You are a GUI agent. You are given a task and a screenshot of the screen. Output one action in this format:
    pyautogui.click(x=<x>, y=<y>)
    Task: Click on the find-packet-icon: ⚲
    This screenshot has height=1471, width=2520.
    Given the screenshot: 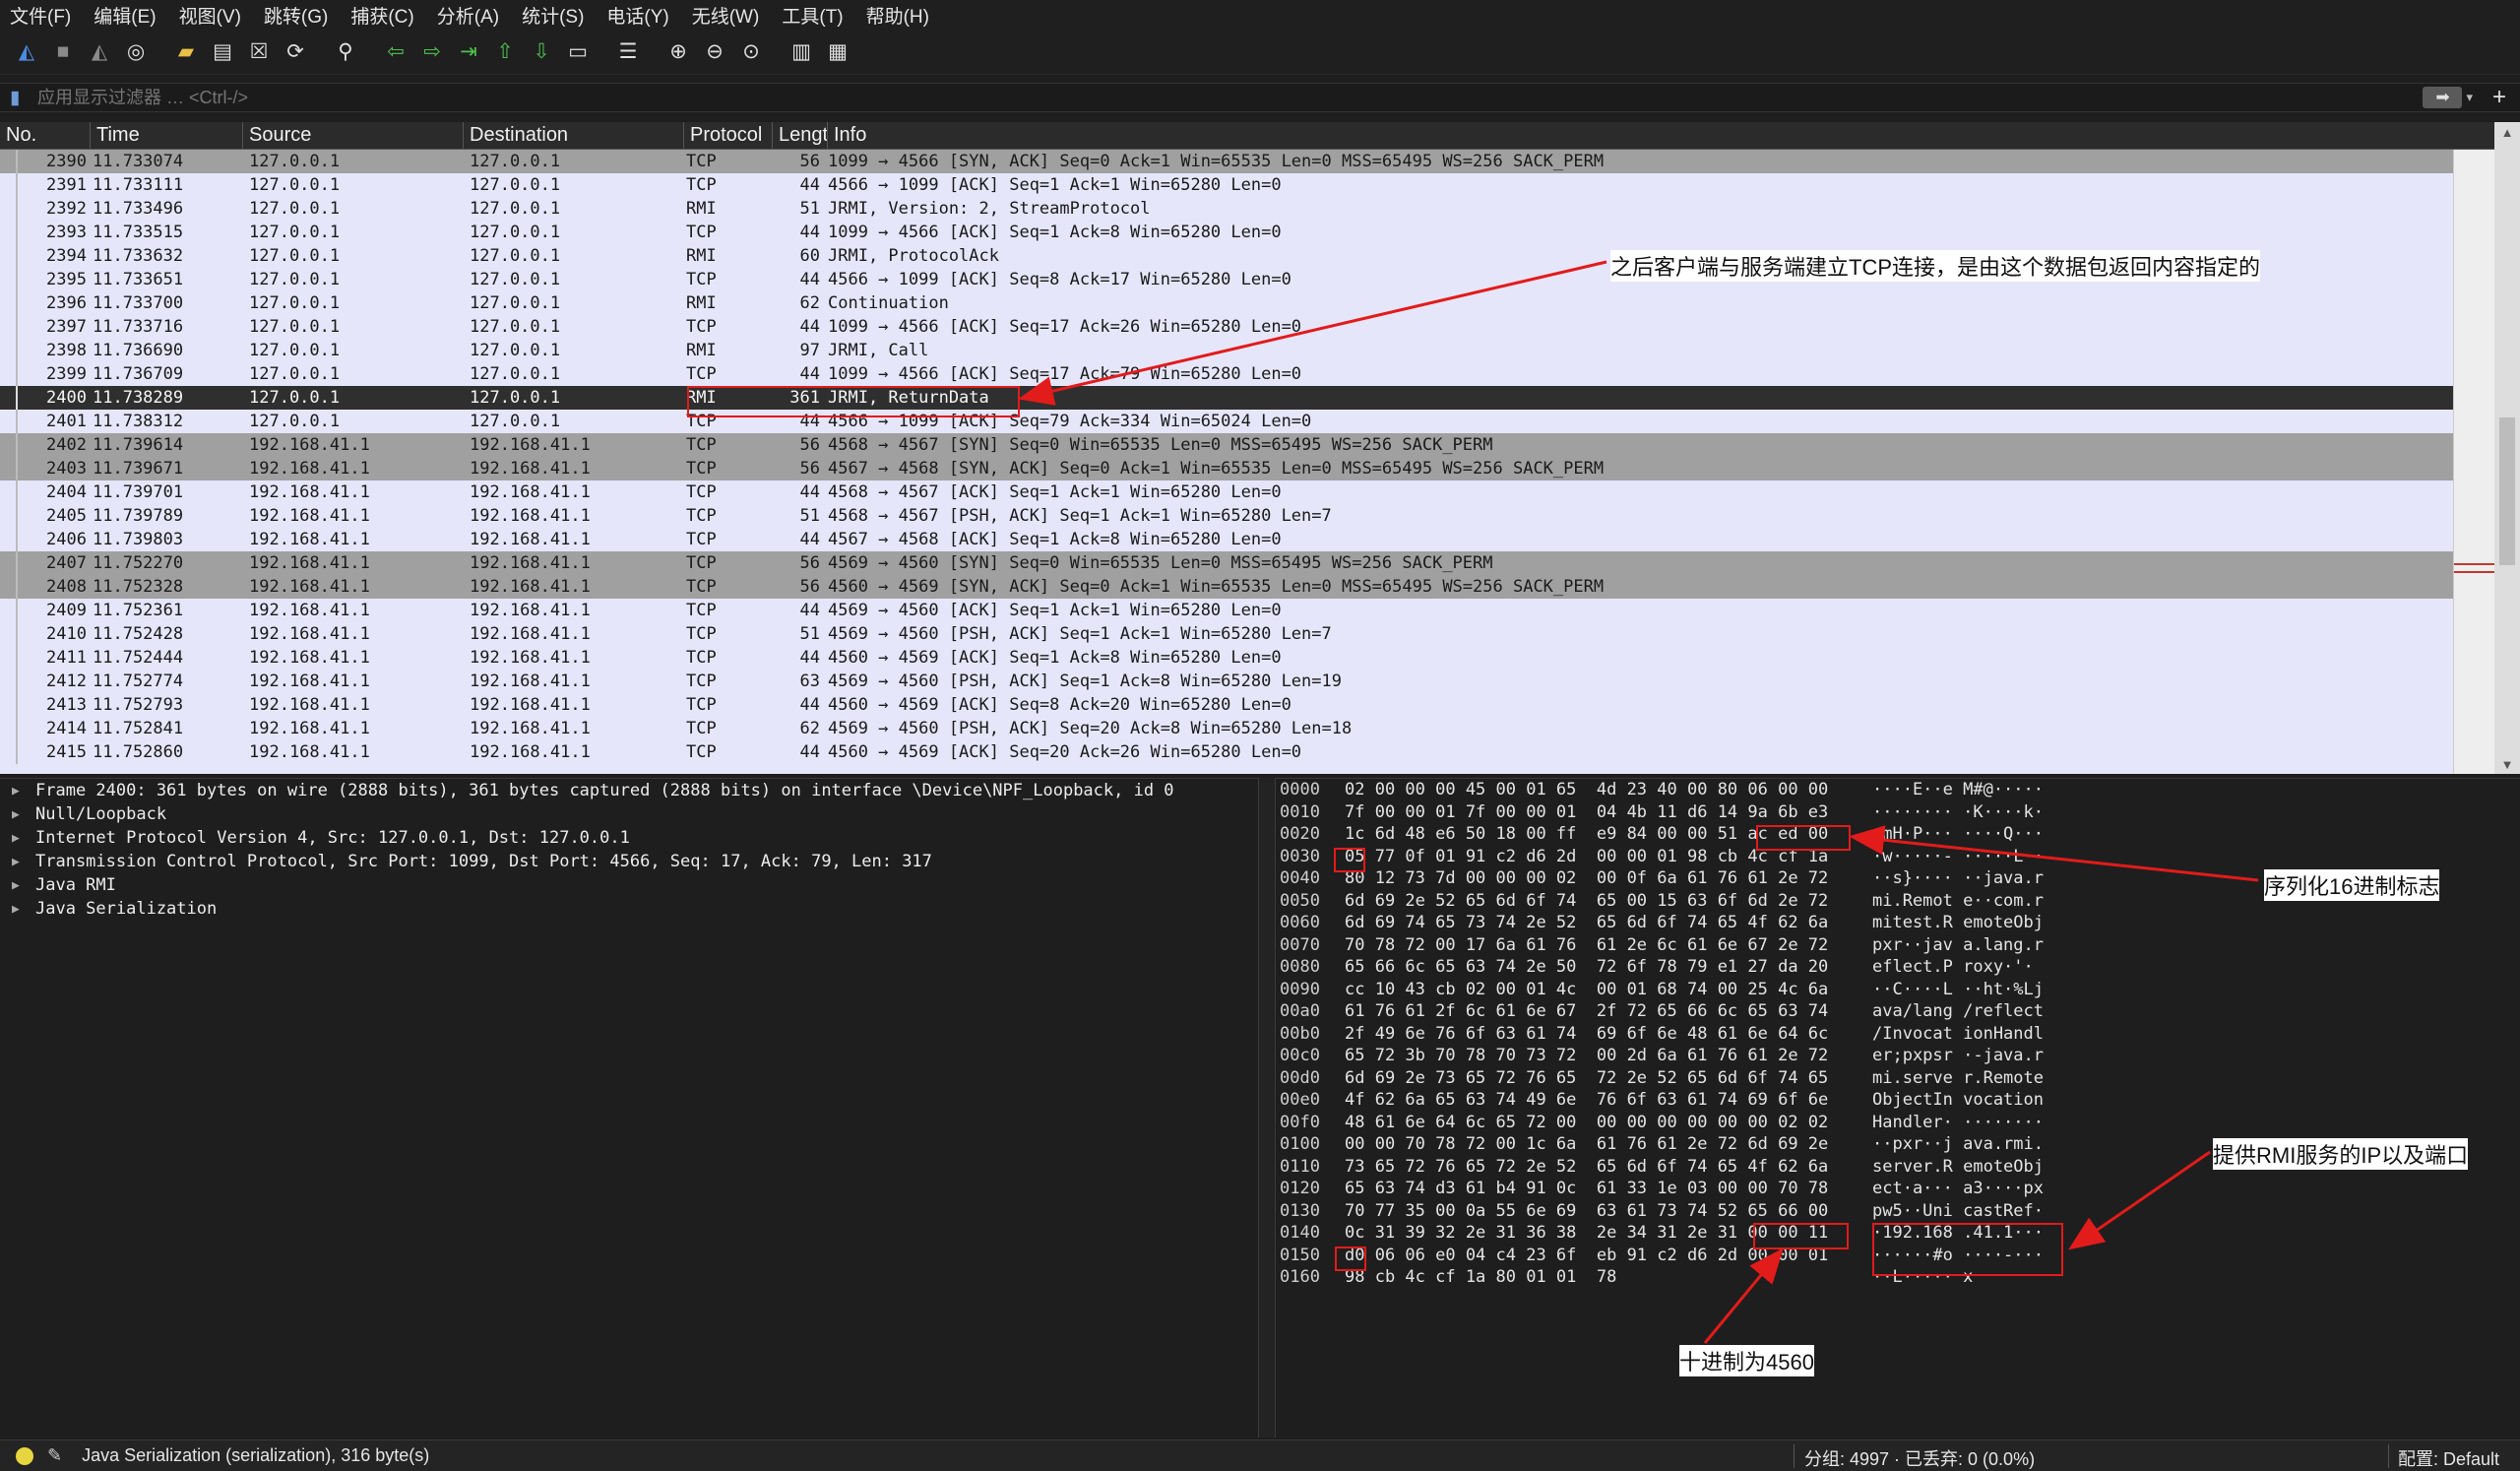 What is the action you would take?
    pyautogui.click(x=345, y=52)
    